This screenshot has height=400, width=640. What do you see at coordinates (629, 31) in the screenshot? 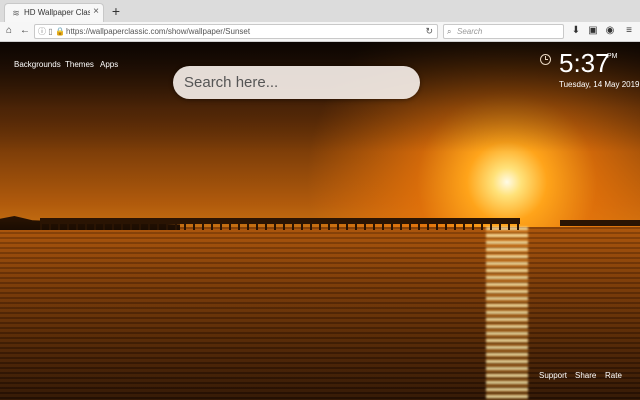
I see `menu-icon: ≡` at bounding box center [629, 31].